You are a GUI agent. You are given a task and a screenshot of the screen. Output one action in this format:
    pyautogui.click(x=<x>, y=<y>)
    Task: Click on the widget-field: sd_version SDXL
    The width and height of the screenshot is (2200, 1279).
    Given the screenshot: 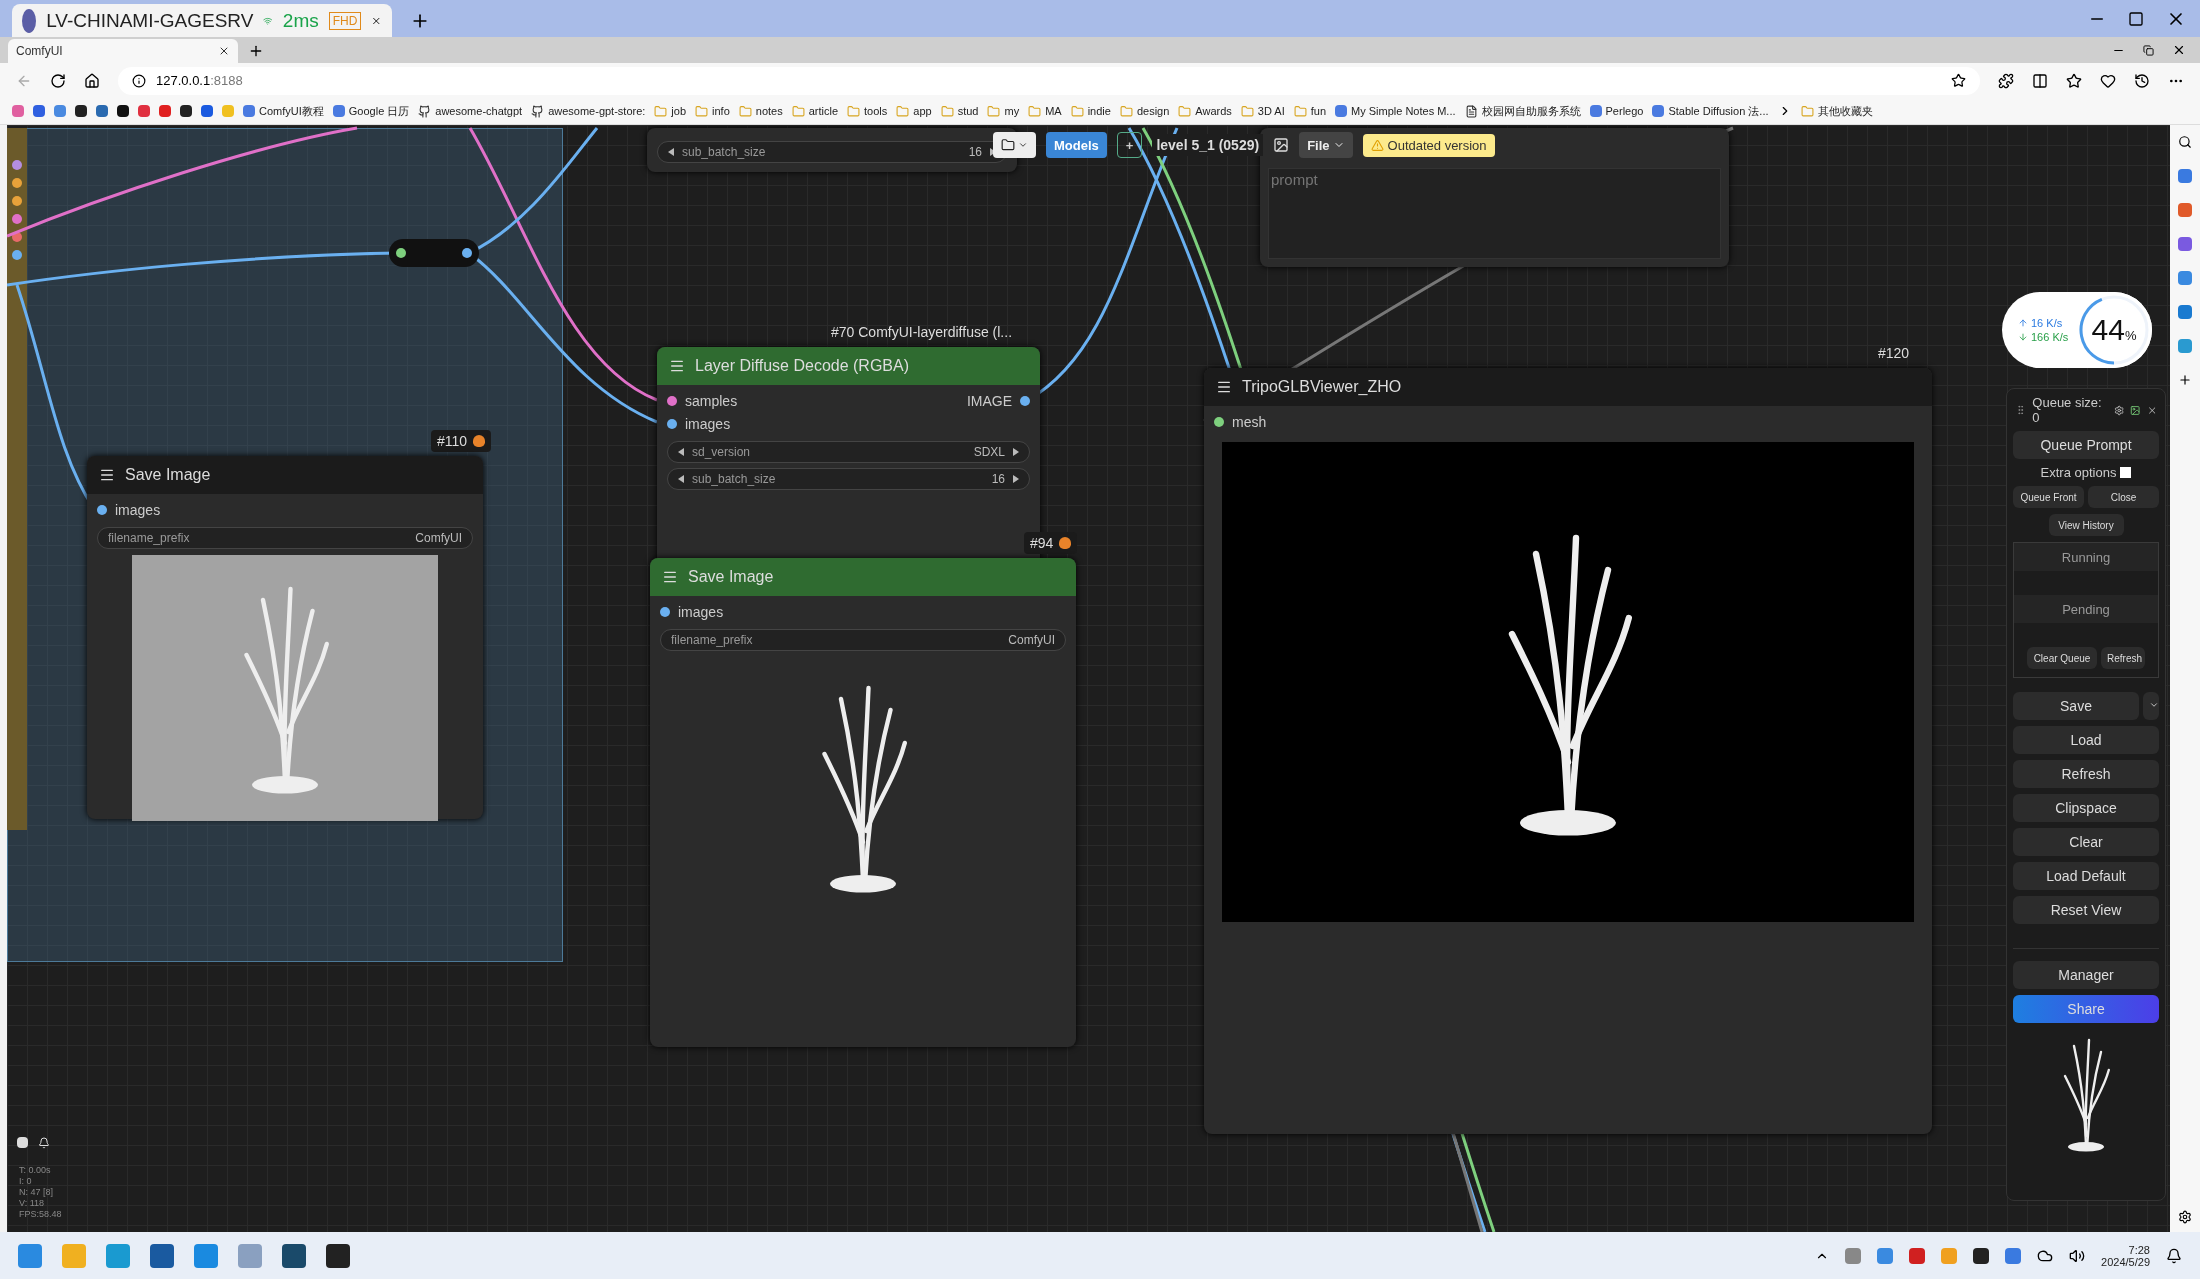 What is the action you would take?
    pyautogui.click(x=848, y=452)
    